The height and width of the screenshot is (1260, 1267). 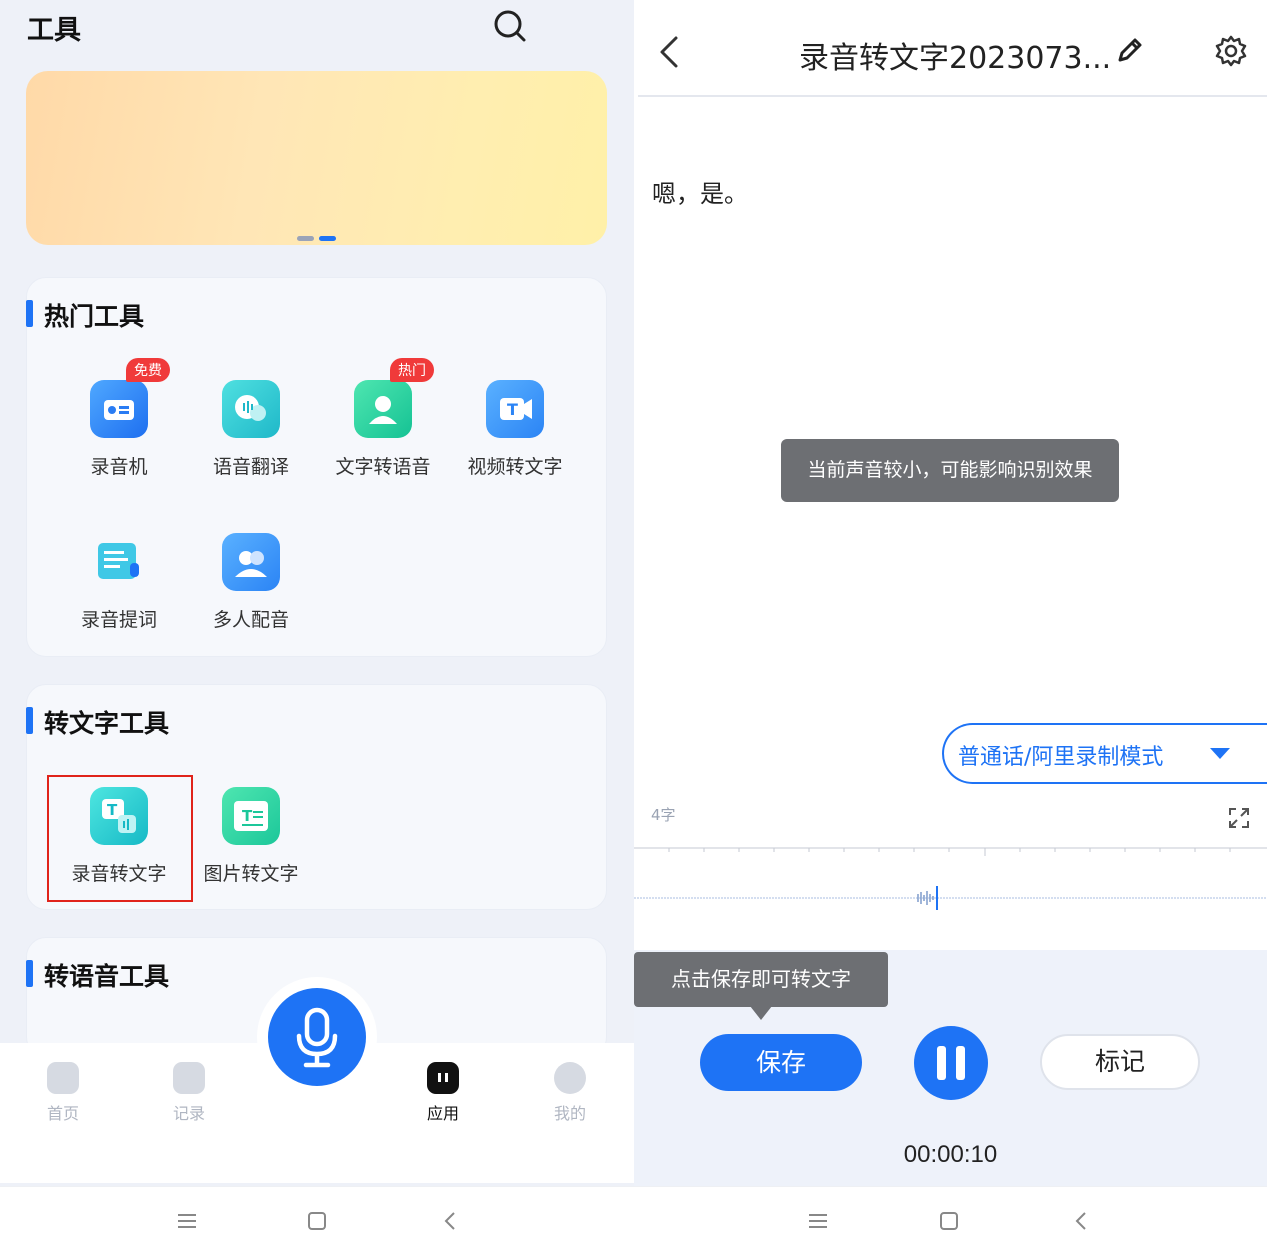 I want to click on tooltip-arrow, so click(x=761, y=1013).